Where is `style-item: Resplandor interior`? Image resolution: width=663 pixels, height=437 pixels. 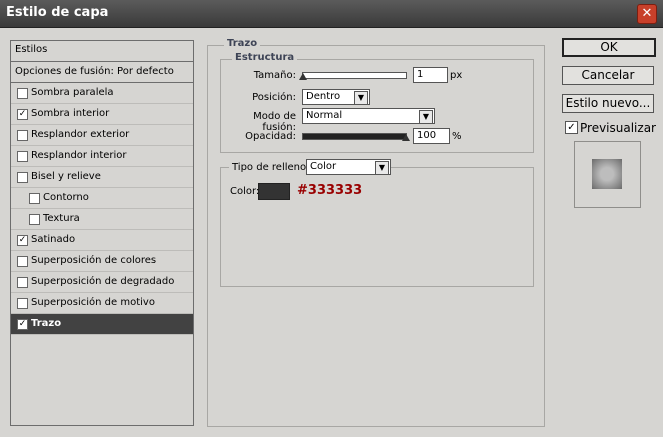 style-item: Resplandor interior is located at coordinates (102, 156).